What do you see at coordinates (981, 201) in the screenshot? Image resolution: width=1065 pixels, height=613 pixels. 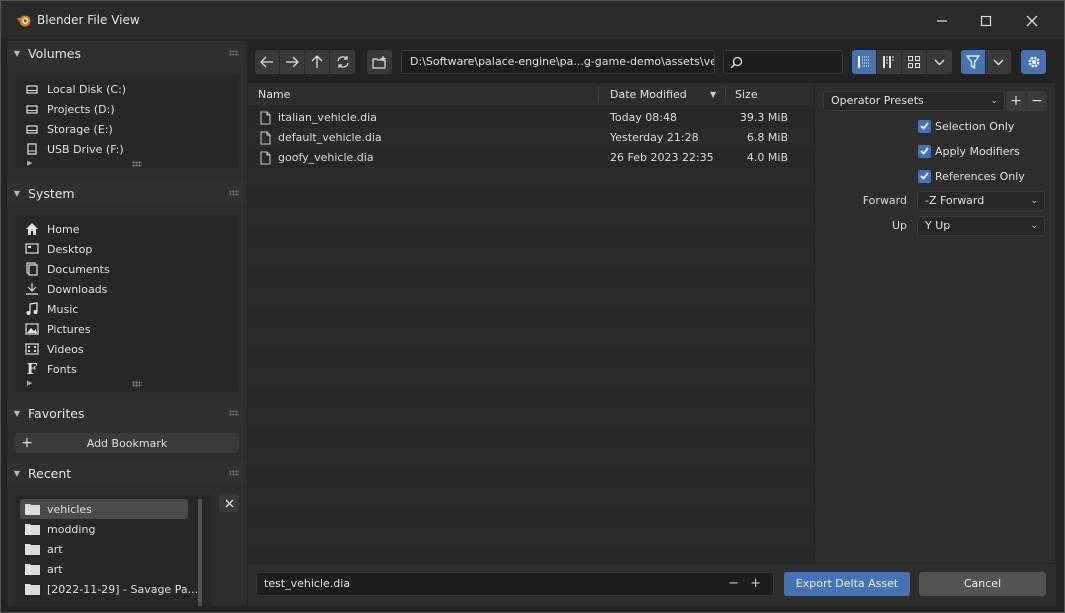 I see `forward-axis-dropdown: -Z Forward ⌄` at bounding box center [981, 201].